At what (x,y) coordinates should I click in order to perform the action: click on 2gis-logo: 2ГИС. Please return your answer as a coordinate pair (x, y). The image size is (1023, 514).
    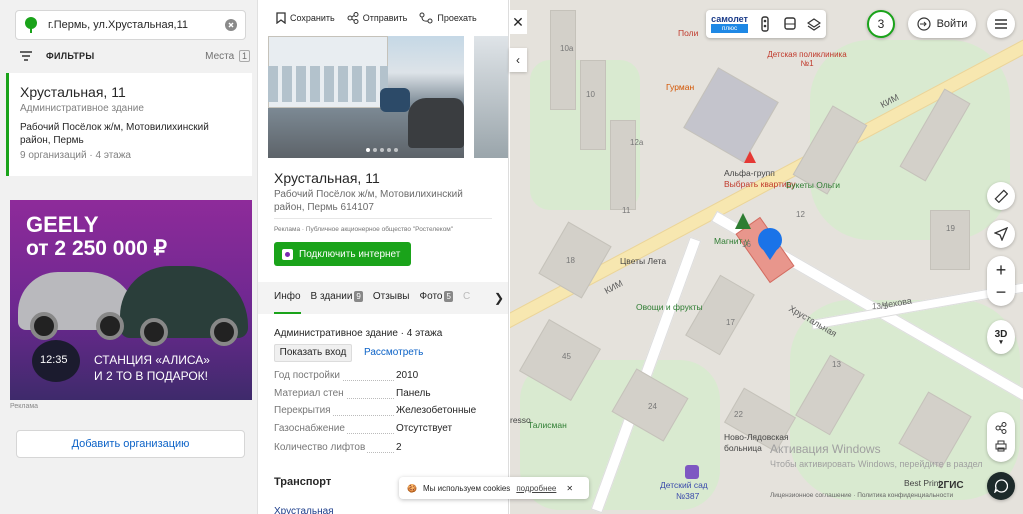
    Looking at the image, I should click on (951, 485).